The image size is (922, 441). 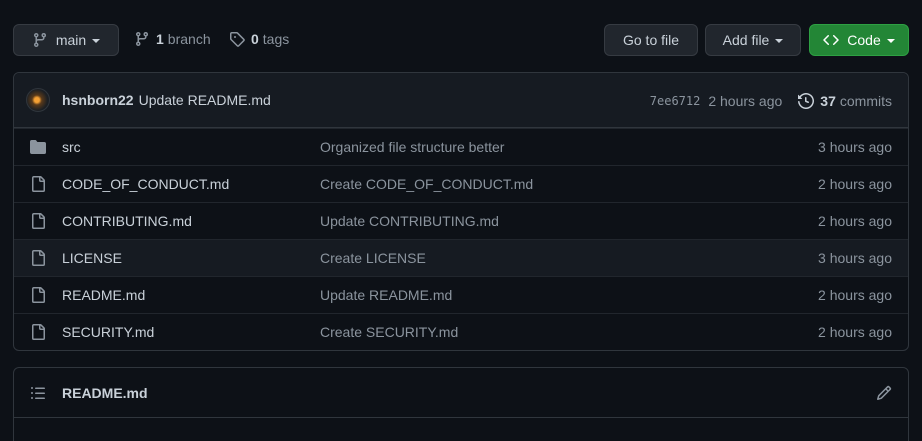 What do you see at coordinates (745, 100) in the screenshot?
I see `commit-time: 2 hours ago` at bounding box center [745, 100].